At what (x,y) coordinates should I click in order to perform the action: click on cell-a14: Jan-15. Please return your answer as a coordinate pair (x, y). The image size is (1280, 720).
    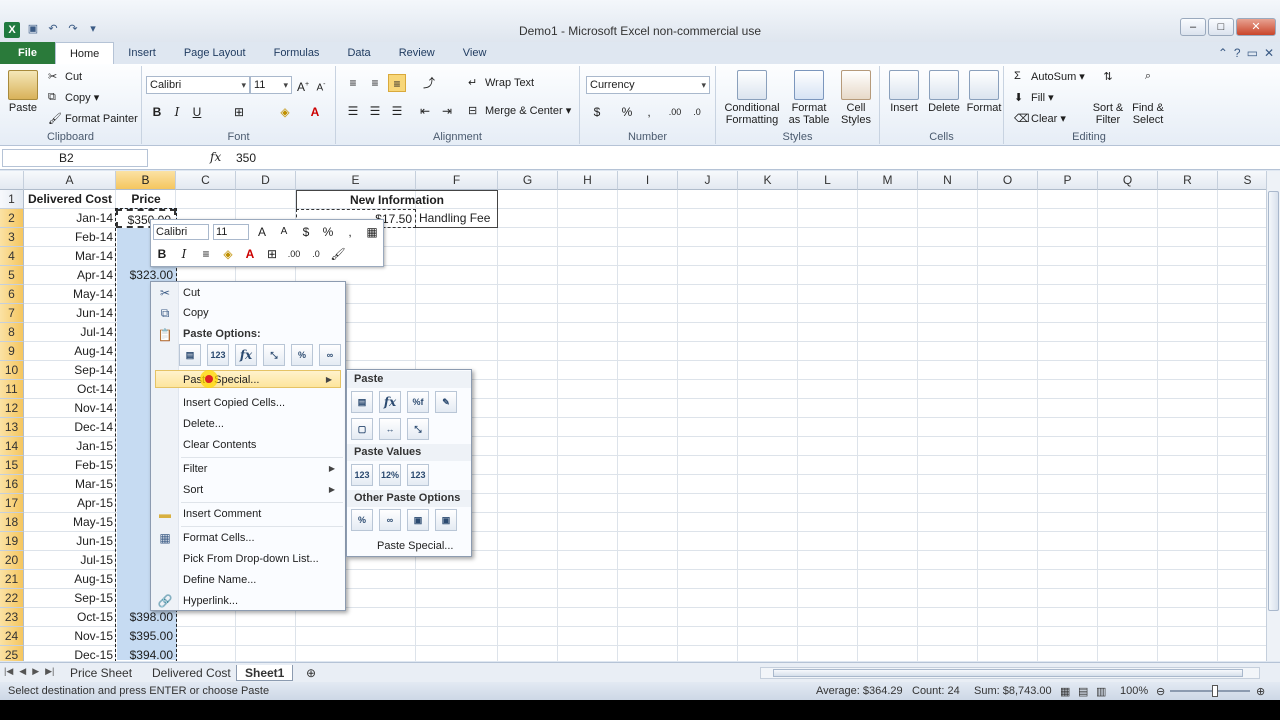
    Looking at the image, I should click on (70, 446).